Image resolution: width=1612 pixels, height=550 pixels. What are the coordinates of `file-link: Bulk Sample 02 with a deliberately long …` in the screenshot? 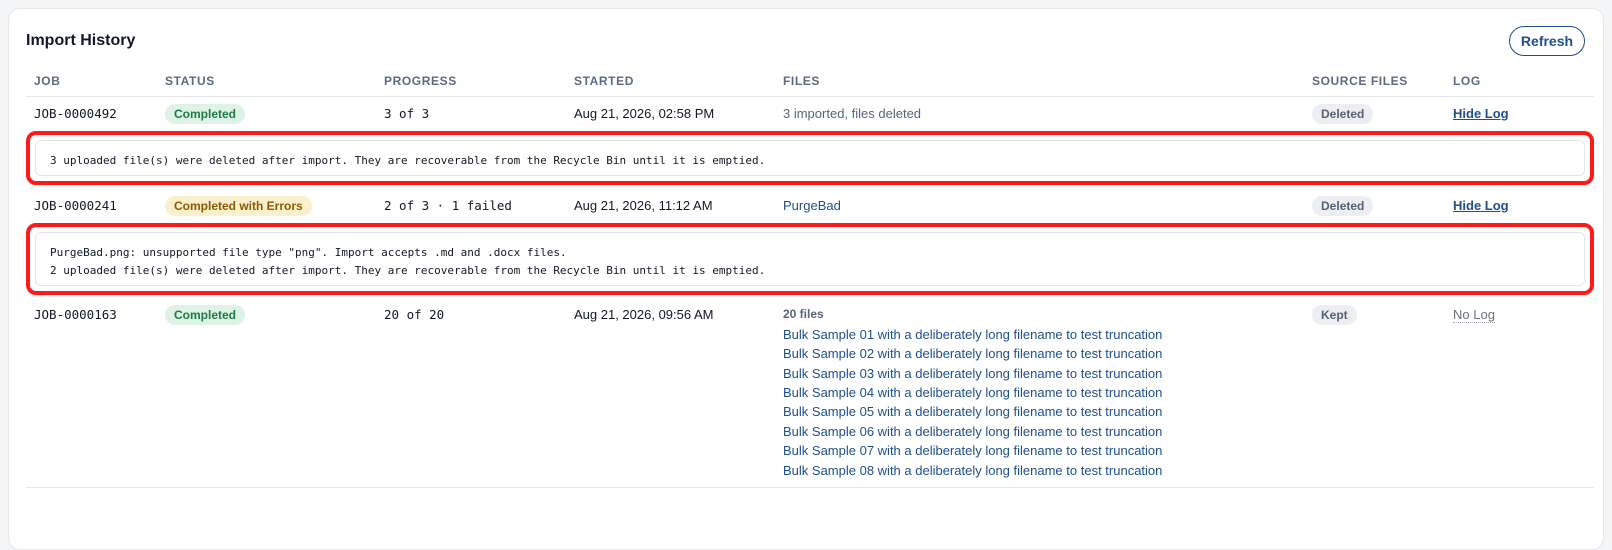 It's located at (972, 353).